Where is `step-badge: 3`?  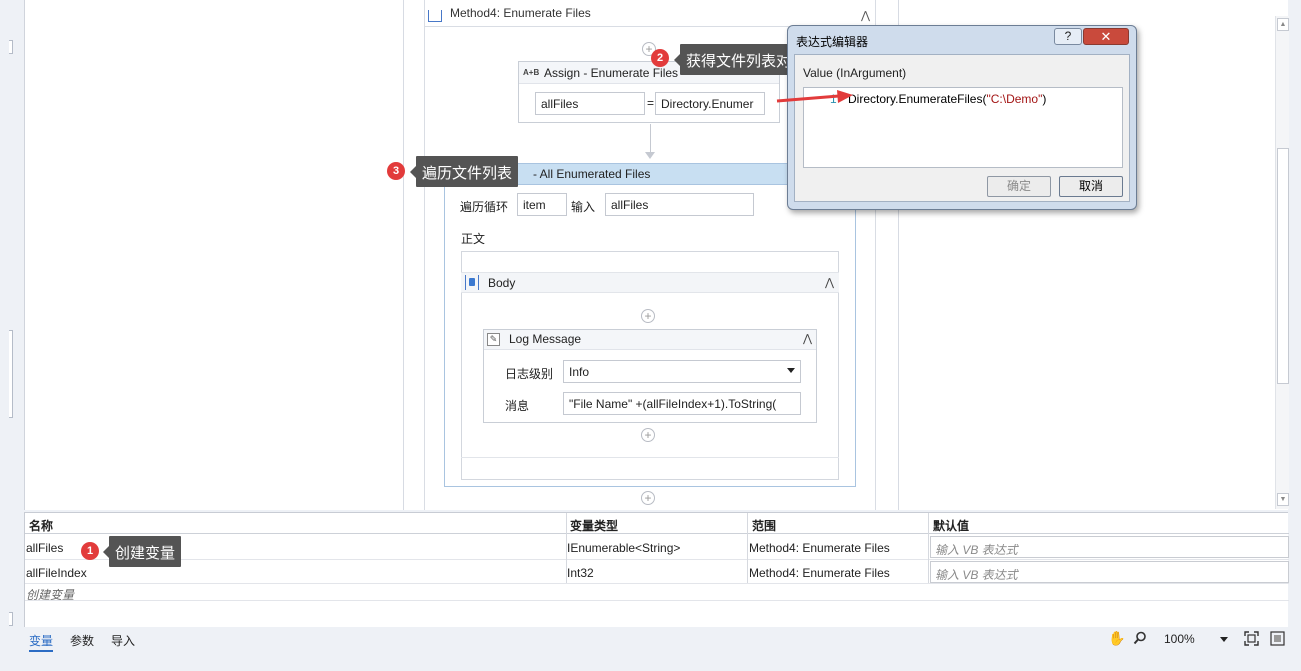 step-badge: 3 is located at coordinates (396, 171).